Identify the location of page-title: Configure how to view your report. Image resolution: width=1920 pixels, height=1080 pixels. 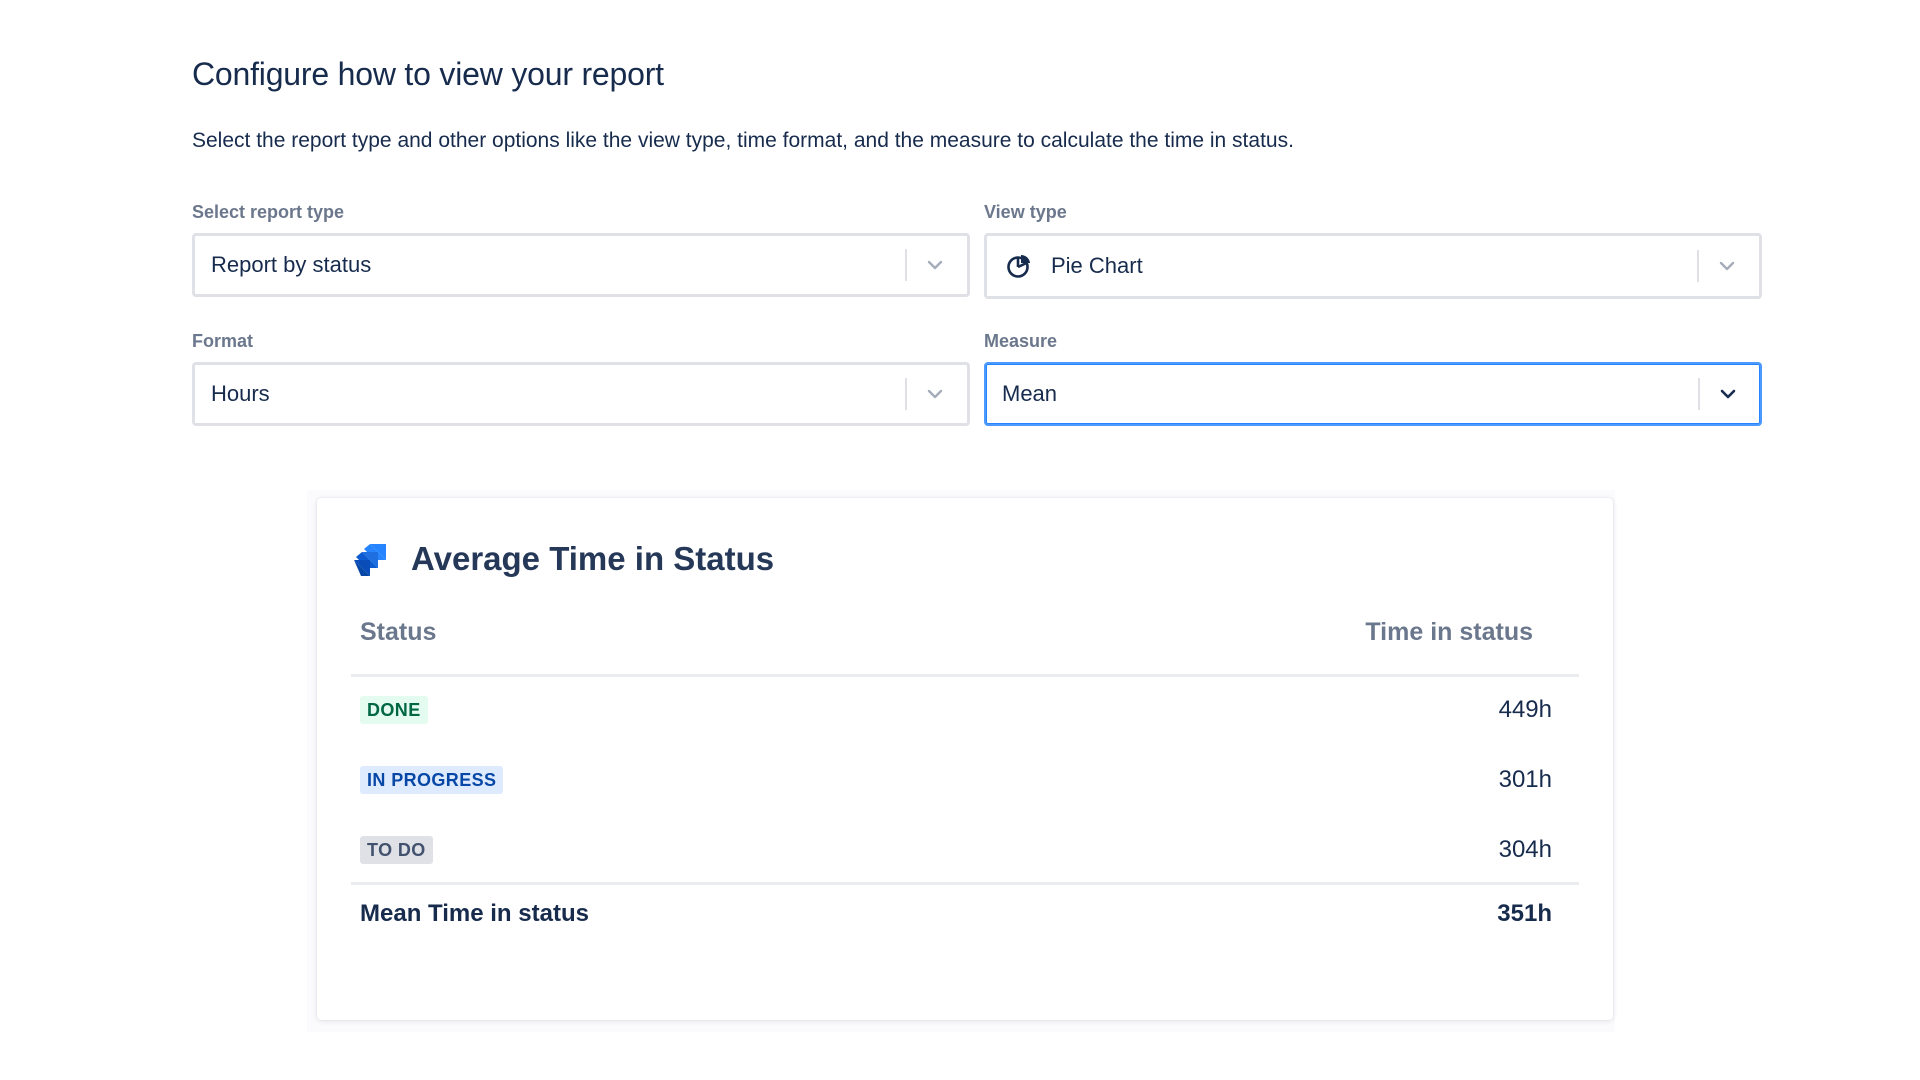
(428, 74).